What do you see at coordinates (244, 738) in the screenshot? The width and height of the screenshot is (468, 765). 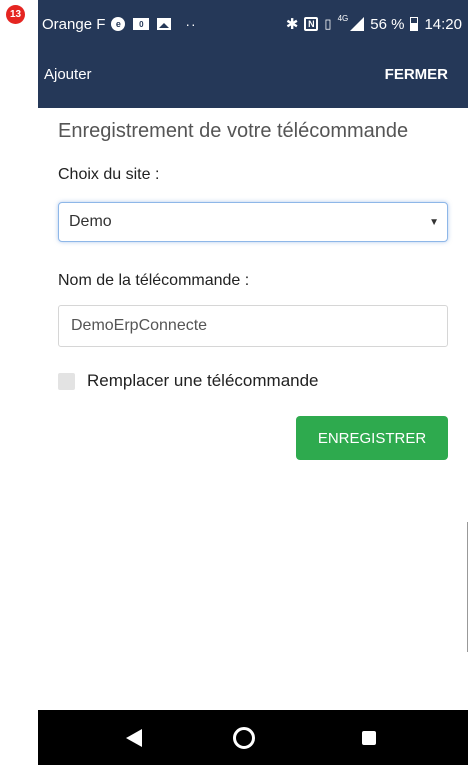 I see `home-icon` at bounding box center [244, 738].